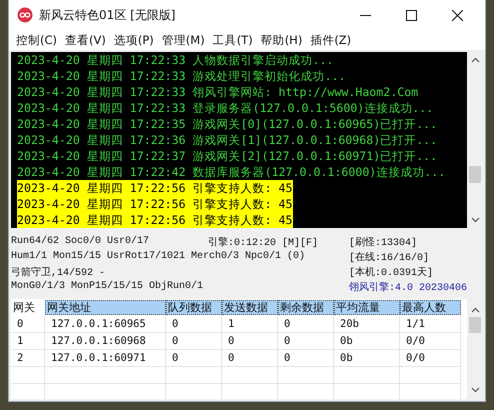 Image resolution: width=494 pixels, height=410 pixels. I want to click on status-text: [刷怪:13304], so click(383, 242).